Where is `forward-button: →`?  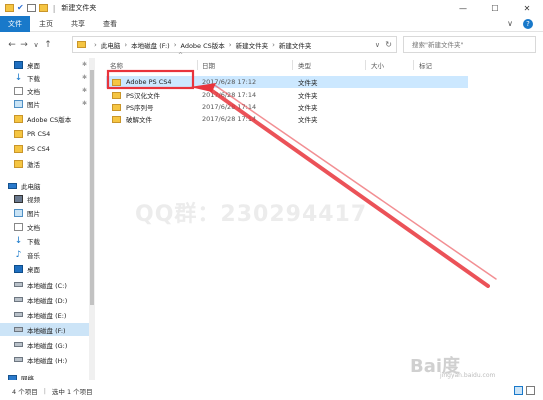
forward-button: → is located at coordinates (24, 45).